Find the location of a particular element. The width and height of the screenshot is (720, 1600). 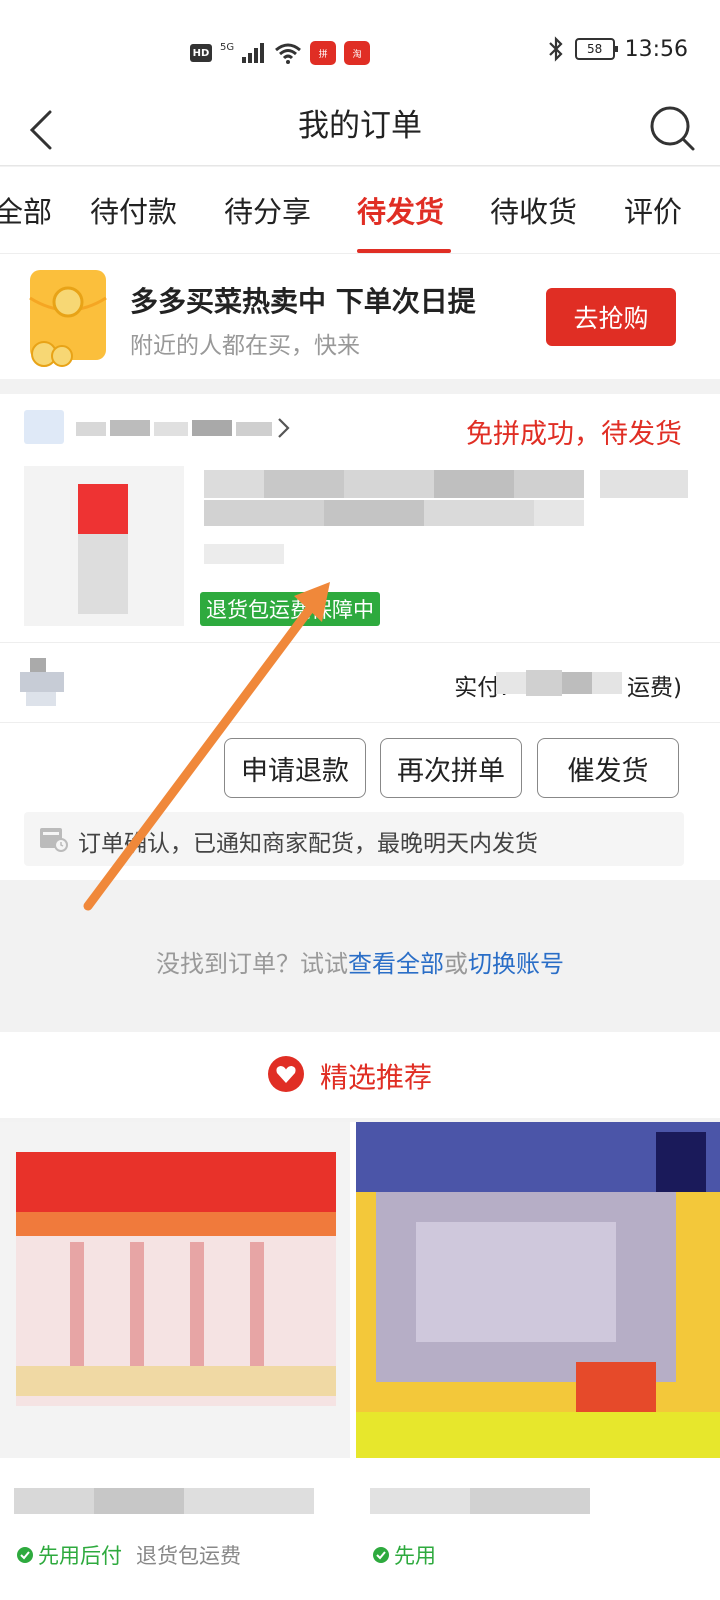

search-icon is located at coordinates (672, 128).